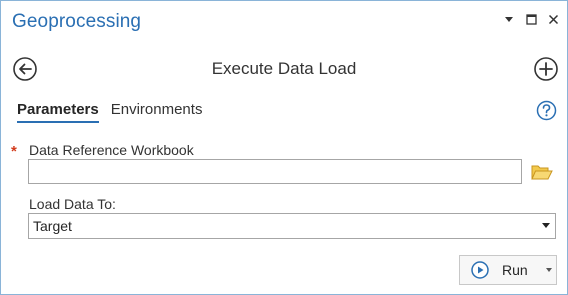 The width and height of the screenshot is (568, 295). What do you see at coordinates (480, 270) in the screenshot?
I see `play-icon` at bounding box center [480, 270].